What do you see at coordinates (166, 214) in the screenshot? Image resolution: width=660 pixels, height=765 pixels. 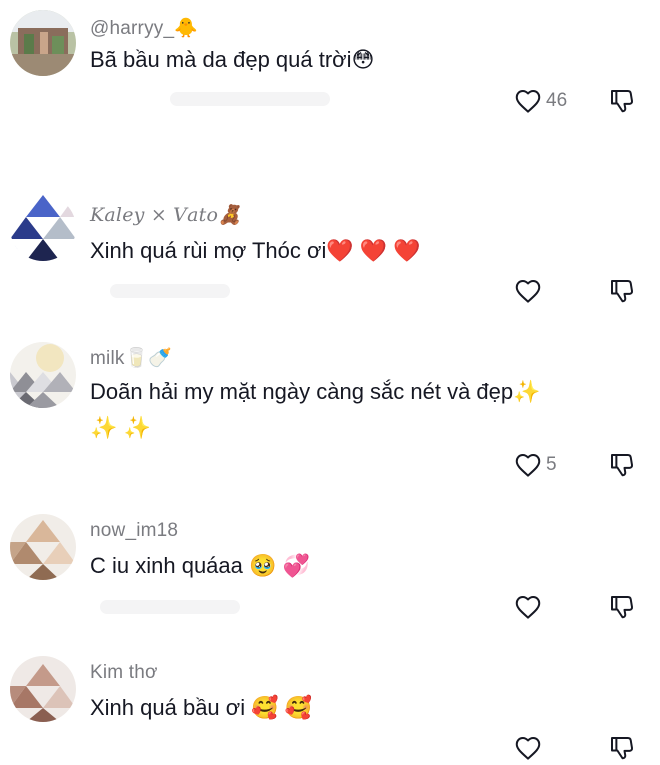 I see `username: 𝐾𝑎𝑙𝑒𝑦 × 𝑉𝑎𝑡𝑜🧸` at bounding box center [166, 214].